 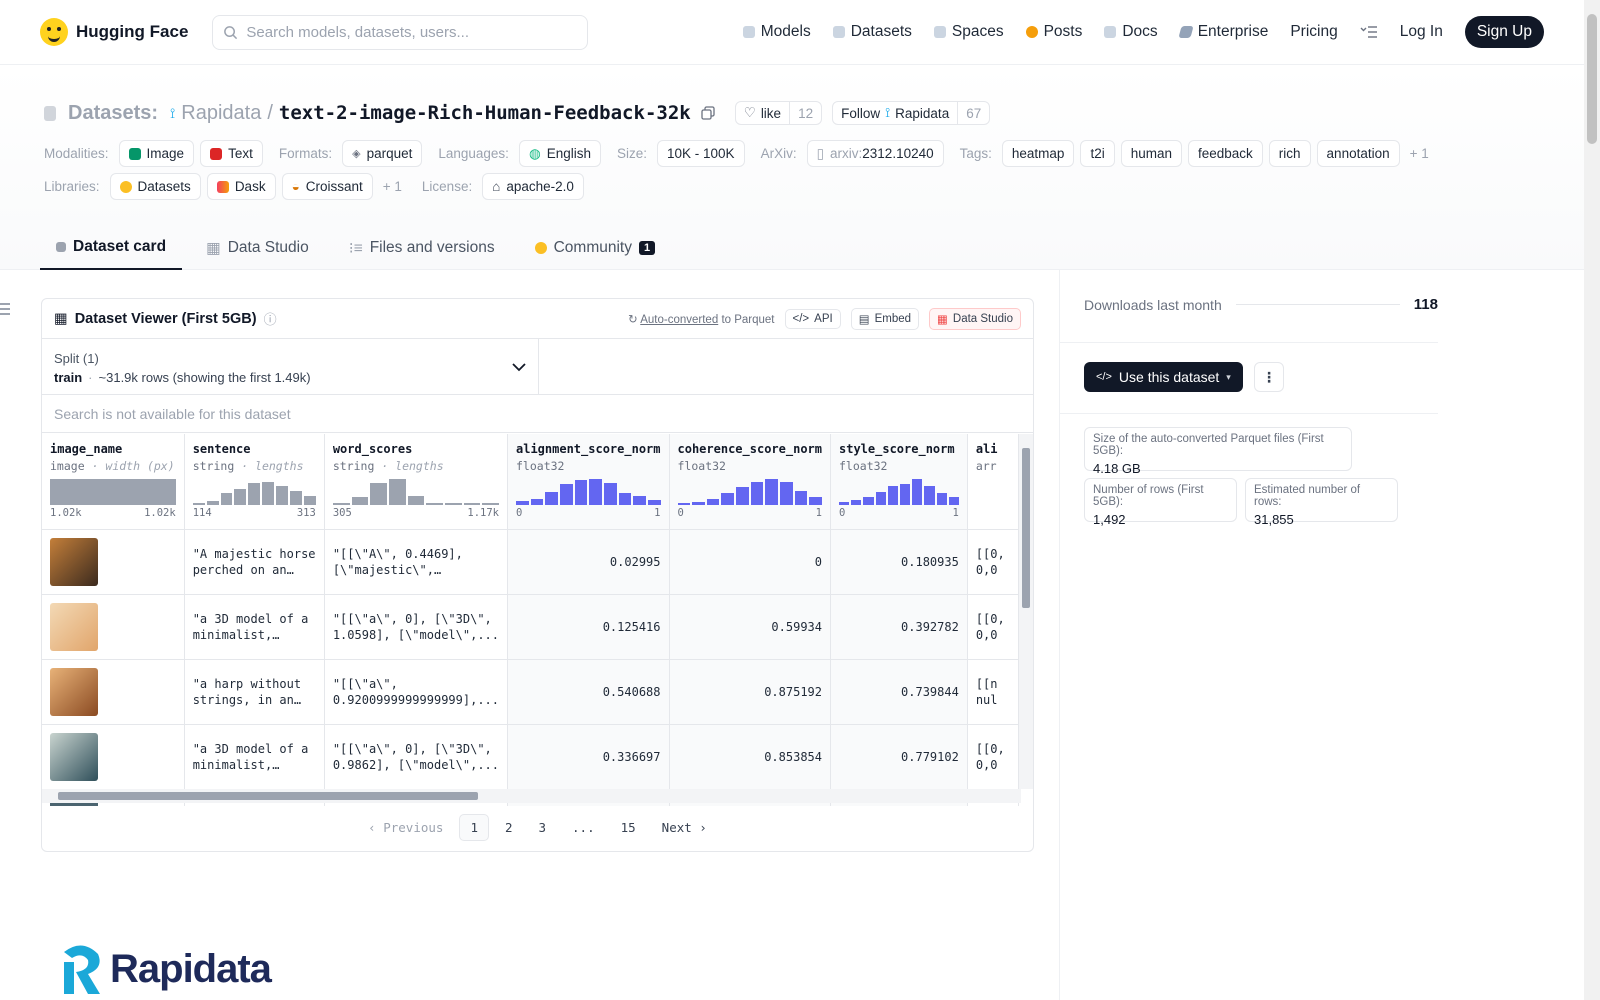 I want to click on info-icon: ⓘ, so click(x=270, y=318).